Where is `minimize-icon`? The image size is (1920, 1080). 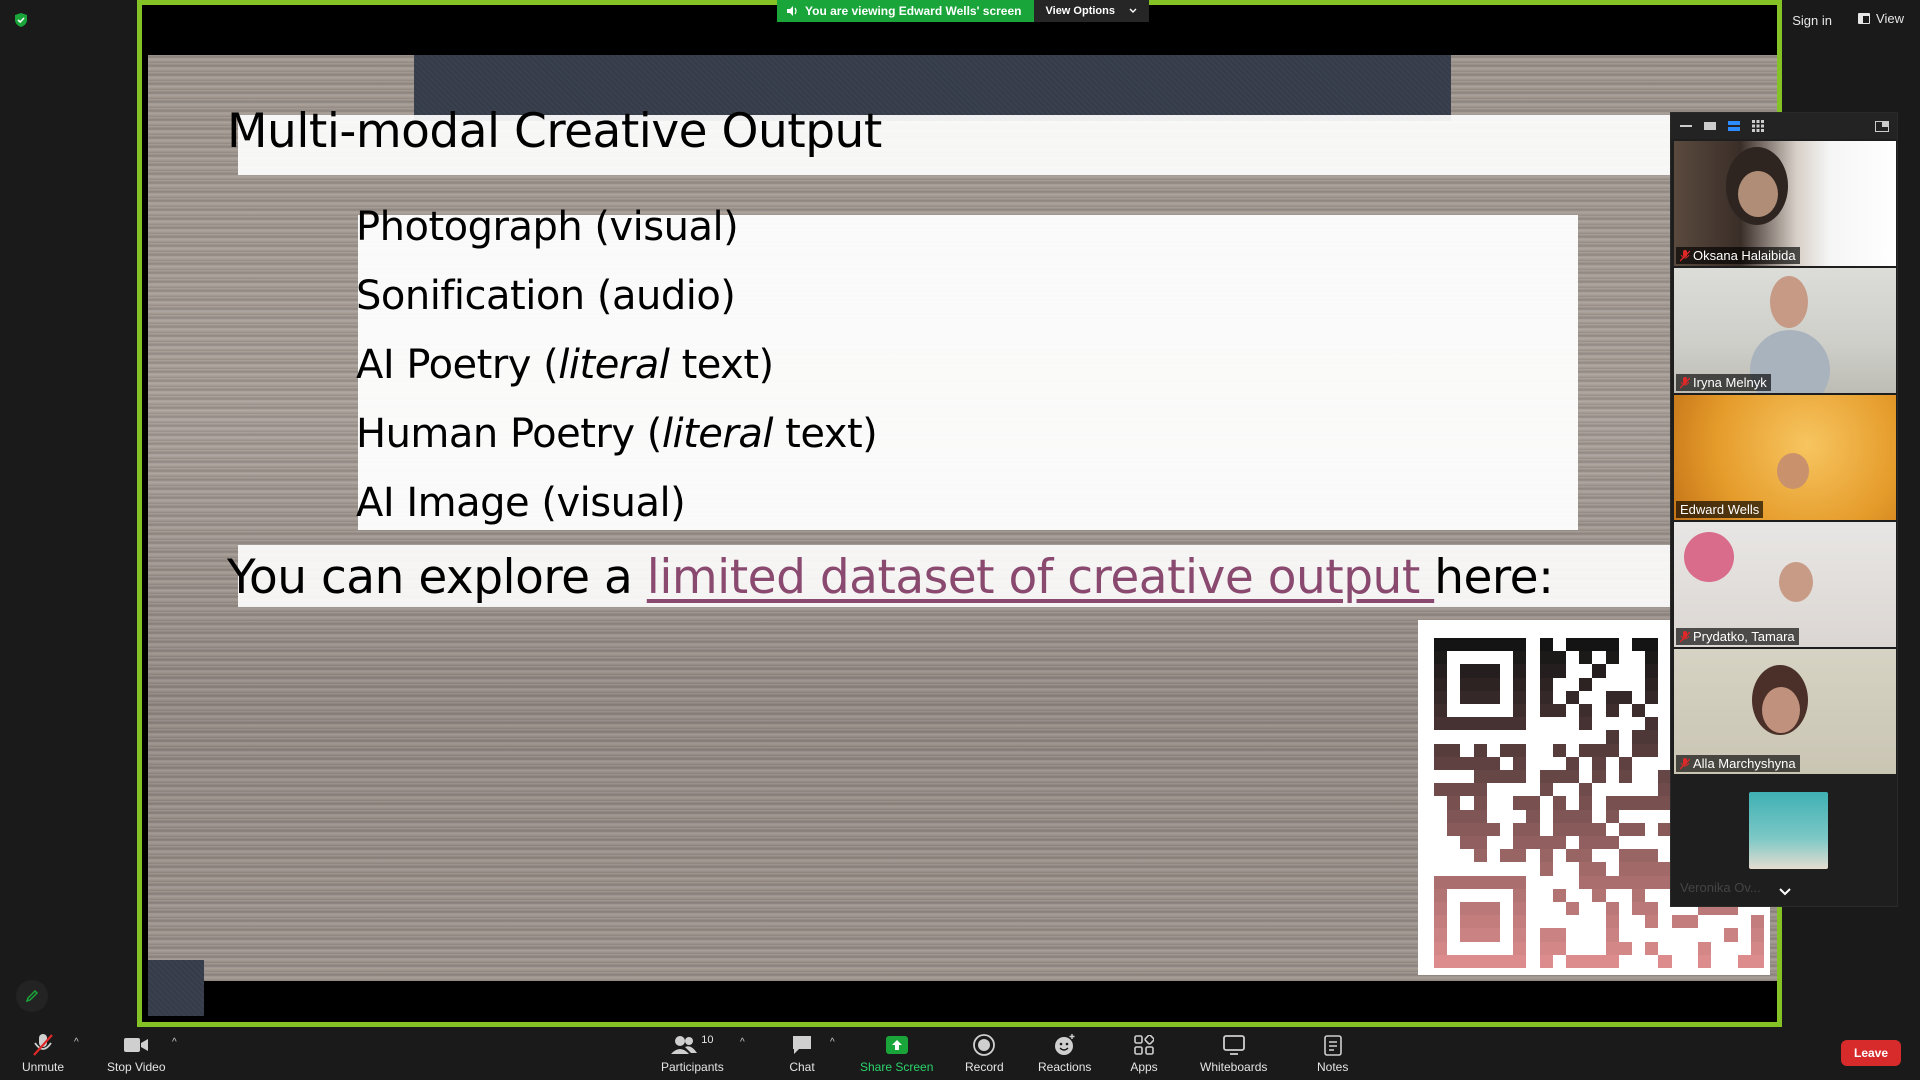
minimize-icon is located at coordinates (1686, 126).